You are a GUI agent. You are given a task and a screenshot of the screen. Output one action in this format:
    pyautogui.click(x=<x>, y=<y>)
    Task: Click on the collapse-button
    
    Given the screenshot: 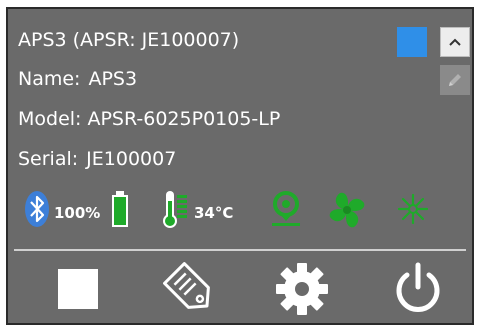 What is the action you would take?
    pyautogui.click(x=455, y=42)
    